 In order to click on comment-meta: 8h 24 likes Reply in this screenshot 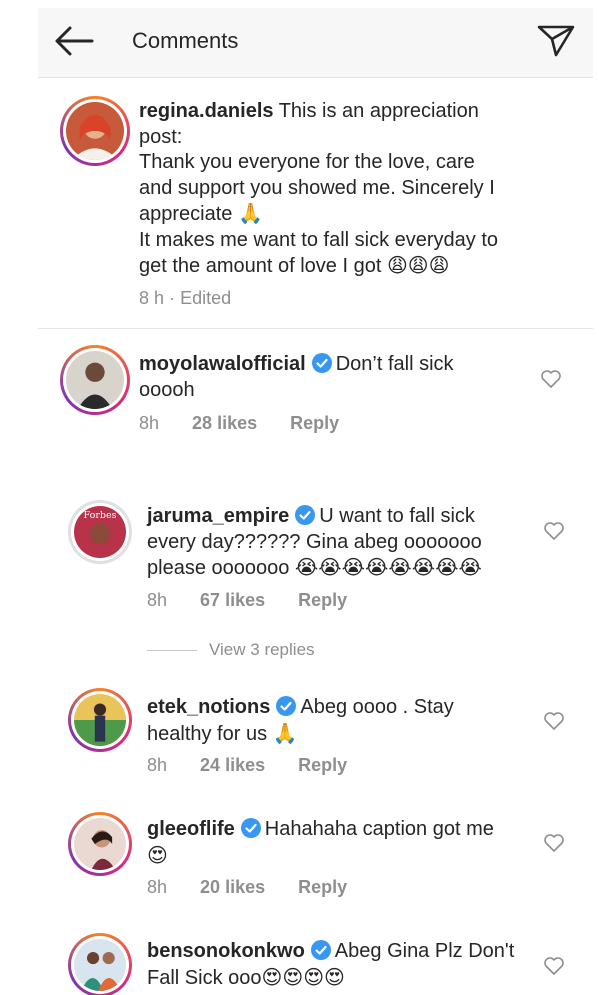, I will do `click(247, 765)`.